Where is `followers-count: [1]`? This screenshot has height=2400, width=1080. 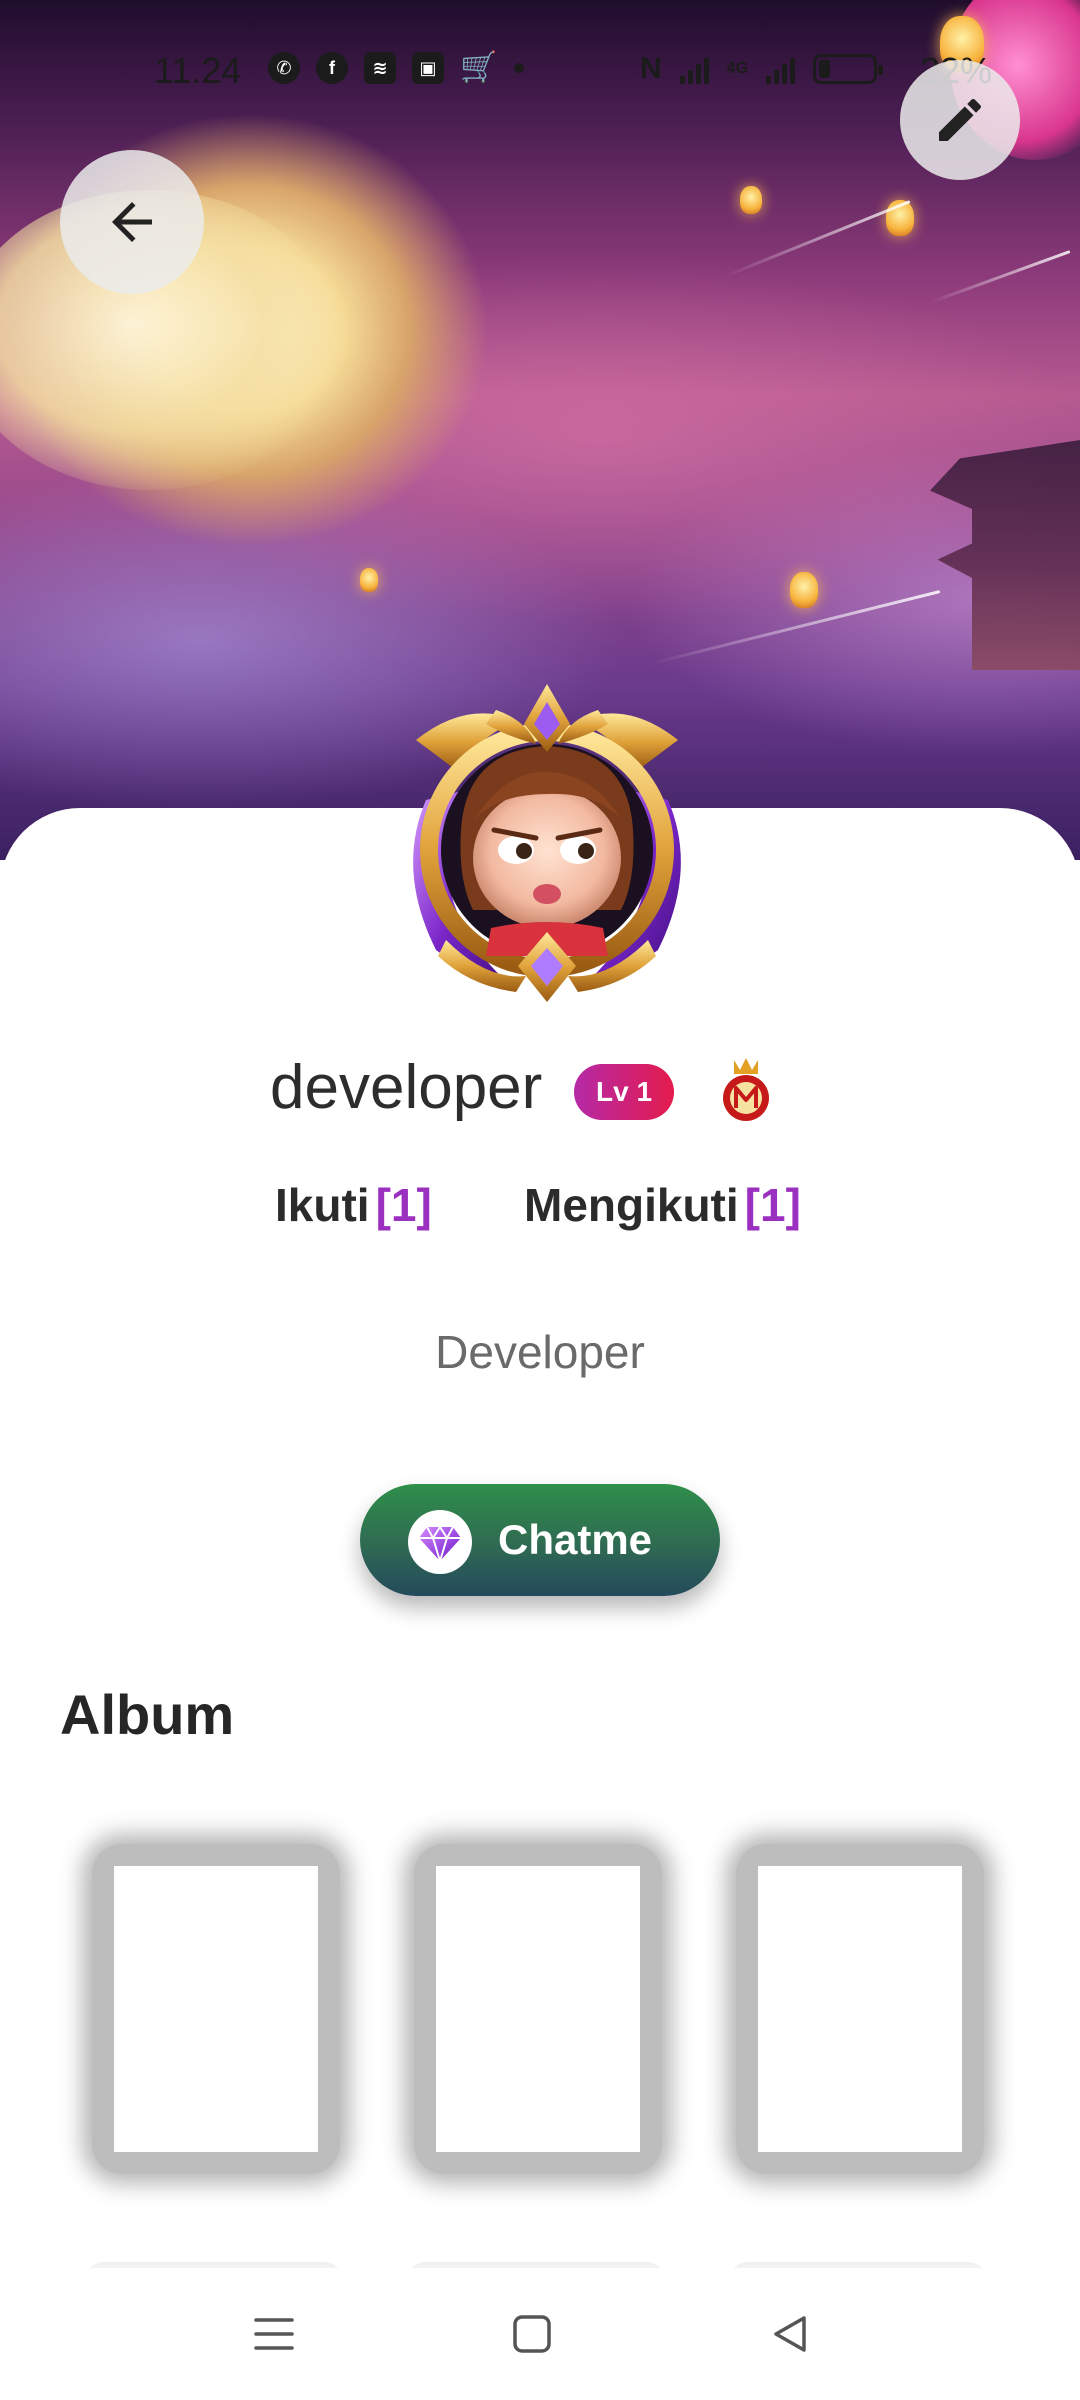 followers-count: [1] is located at coordinates (403, 1205).